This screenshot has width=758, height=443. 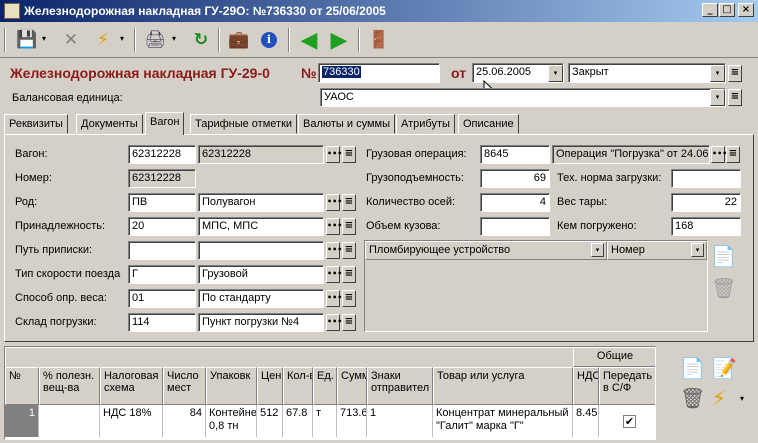 I want to click on col-tax: Налоговая схема, so click(x=131, y=386).